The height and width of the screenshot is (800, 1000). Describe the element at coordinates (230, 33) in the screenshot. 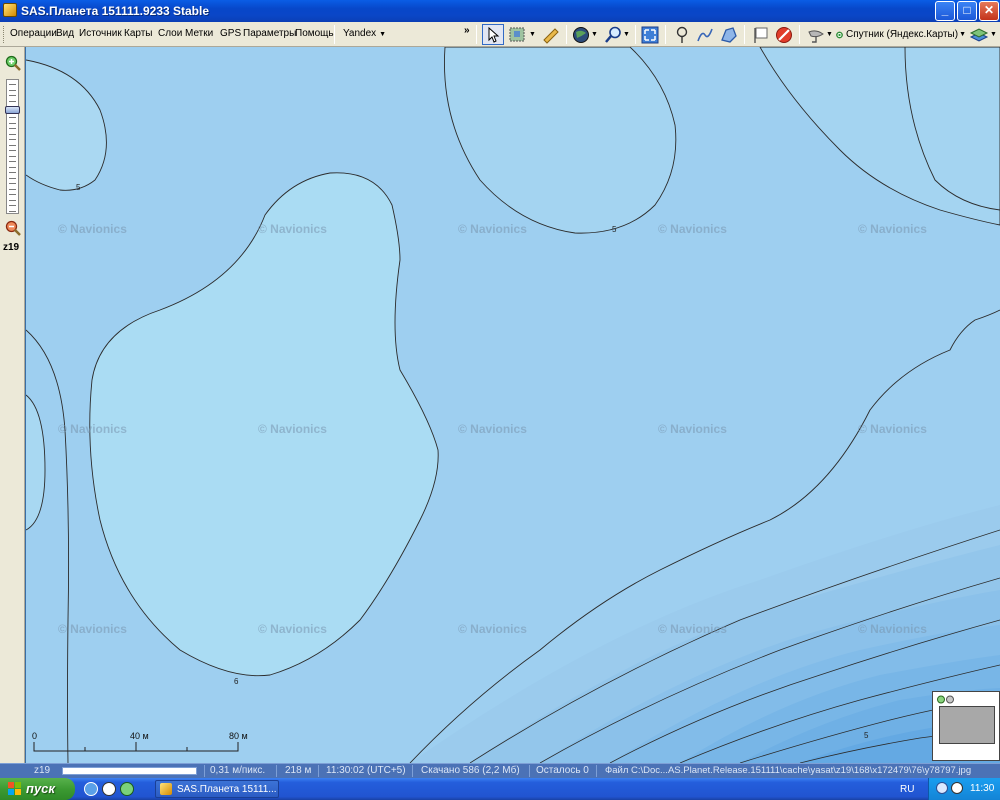

I see `menu-gps: GPS` at that location.